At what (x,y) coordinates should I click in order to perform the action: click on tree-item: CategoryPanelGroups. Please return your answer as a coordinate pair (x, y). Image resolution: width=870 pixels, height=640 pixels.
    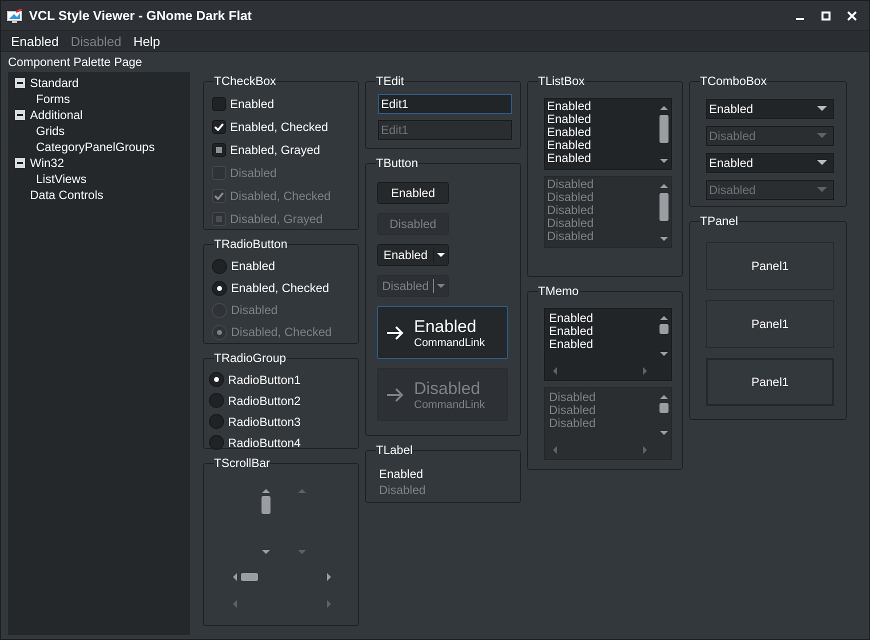
    Looking at the image, I should click on (95, 147).